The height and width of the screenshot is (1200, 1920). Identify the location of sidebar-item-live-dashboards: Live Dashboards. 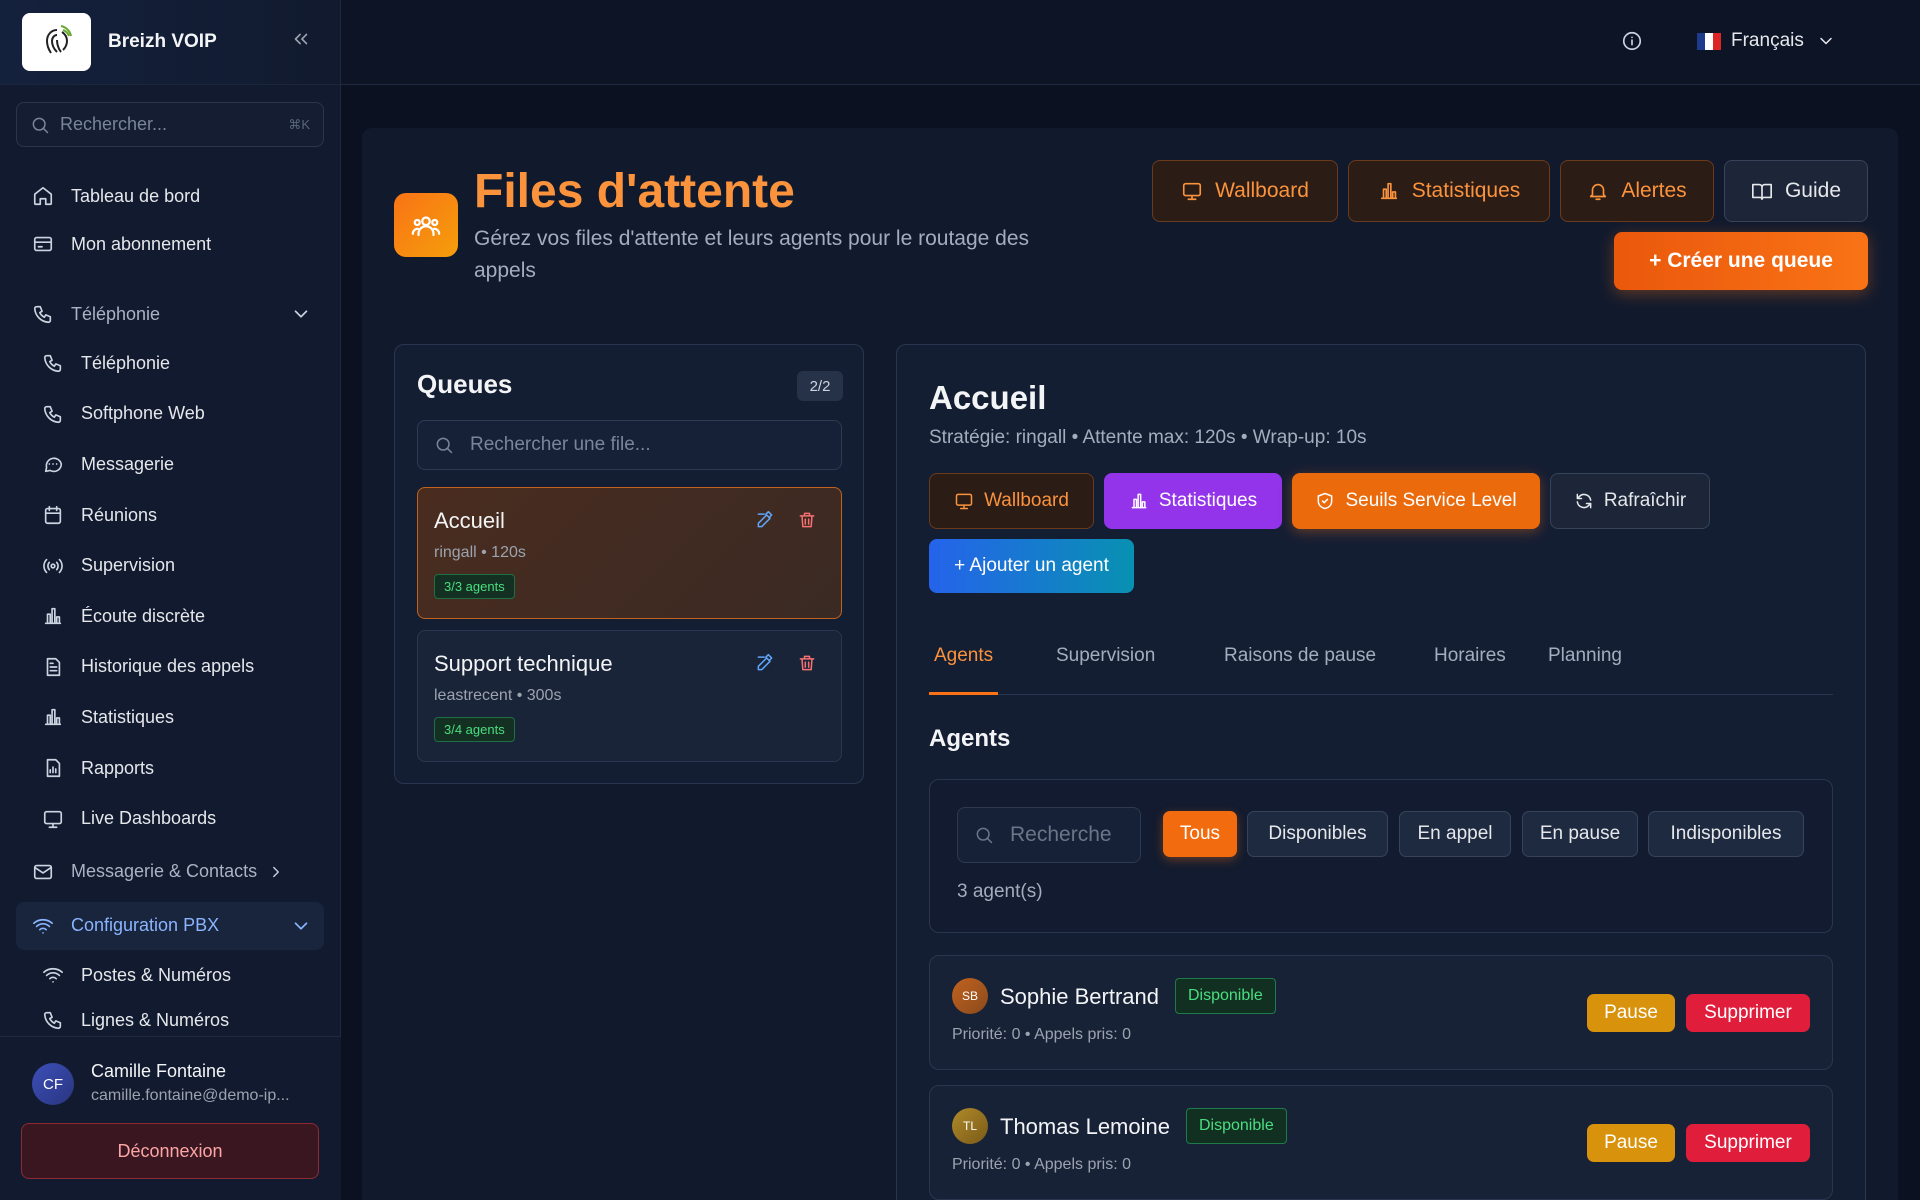
(170, 818).